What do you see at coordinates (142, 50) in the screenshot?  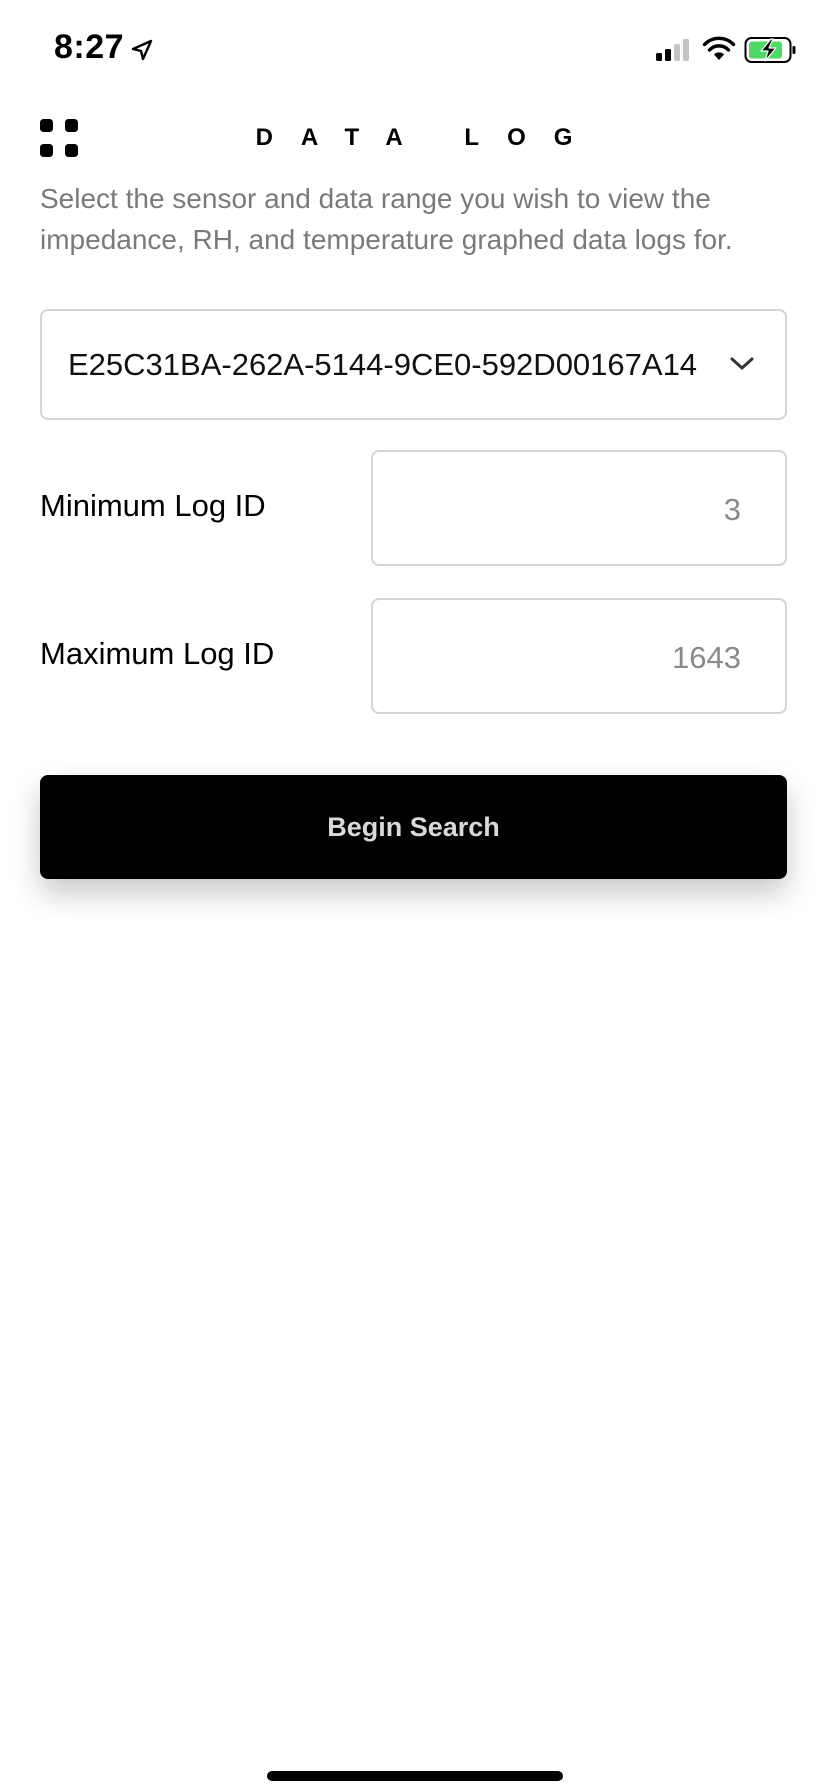 I see `location-arrow-icon` at bounding box center [142, 50].